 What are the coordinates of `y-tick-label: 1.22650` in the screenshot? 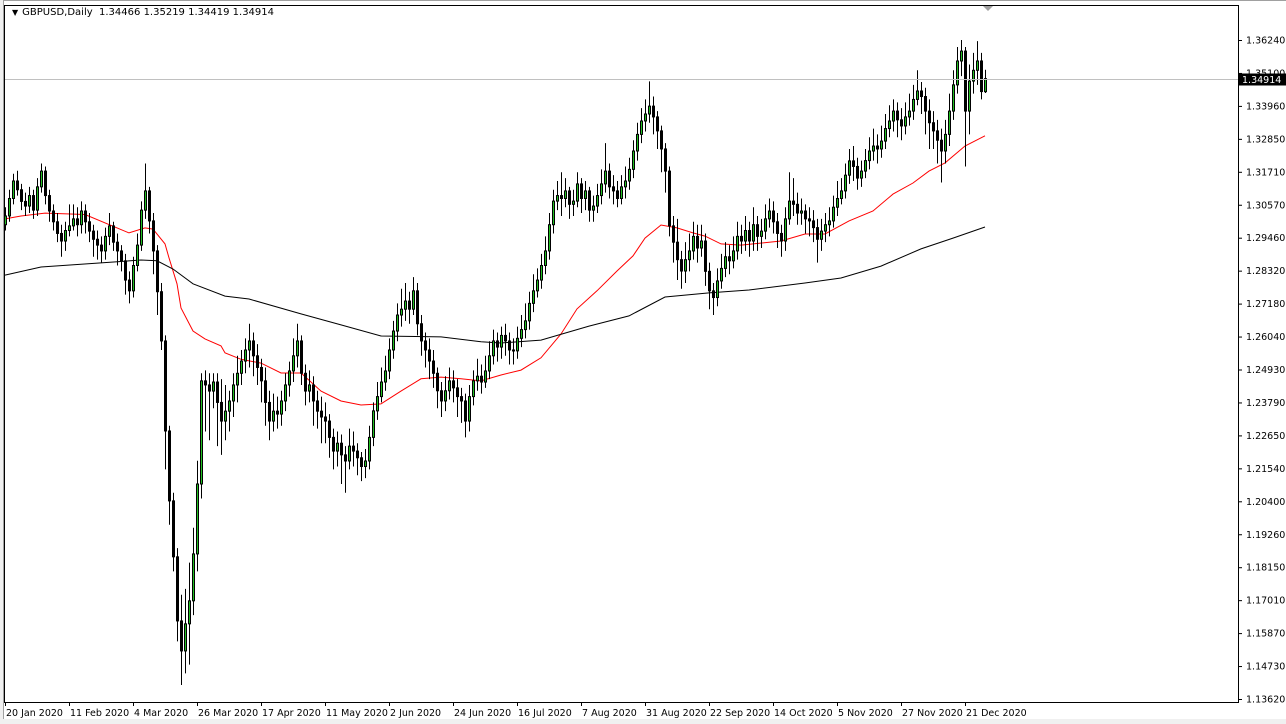 It's located at (1265, 436).